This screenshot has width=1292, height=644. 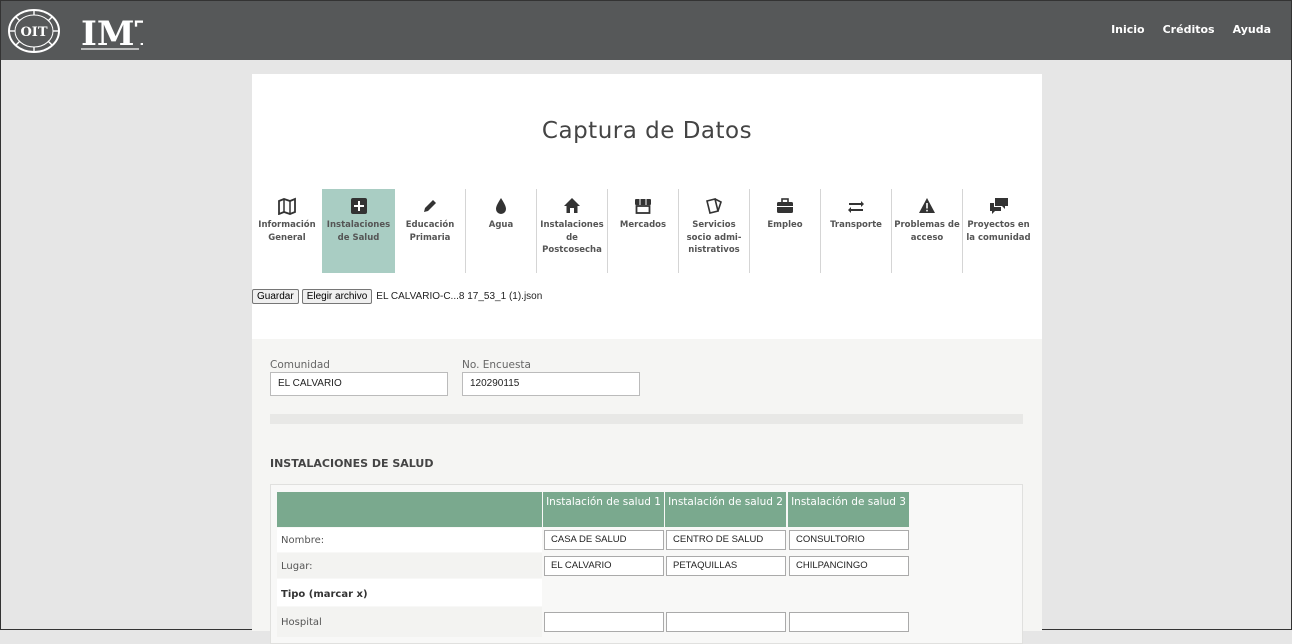 I want to click on section-title: INSTALACIONES DE SALUD, so click(x=352, y=463).